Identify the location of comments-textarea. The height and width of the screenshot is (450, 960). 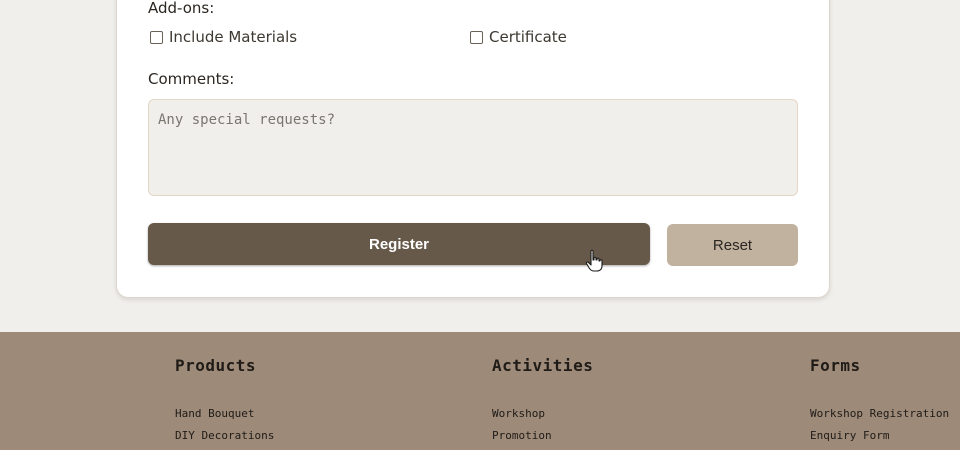
(473, 147).